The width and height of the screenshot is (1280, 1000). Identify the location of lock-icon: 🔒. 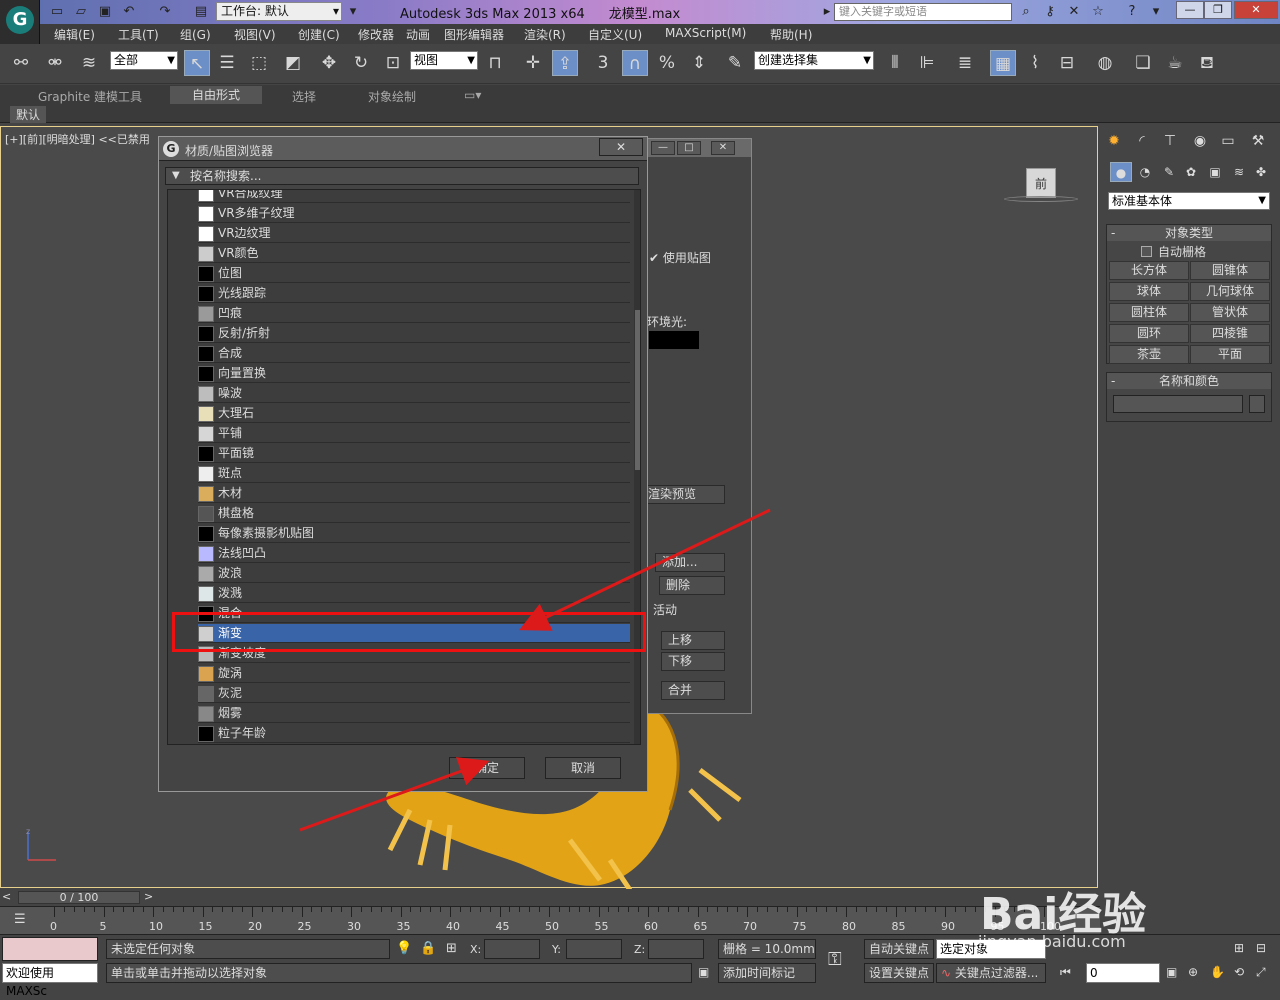
(428, 948).